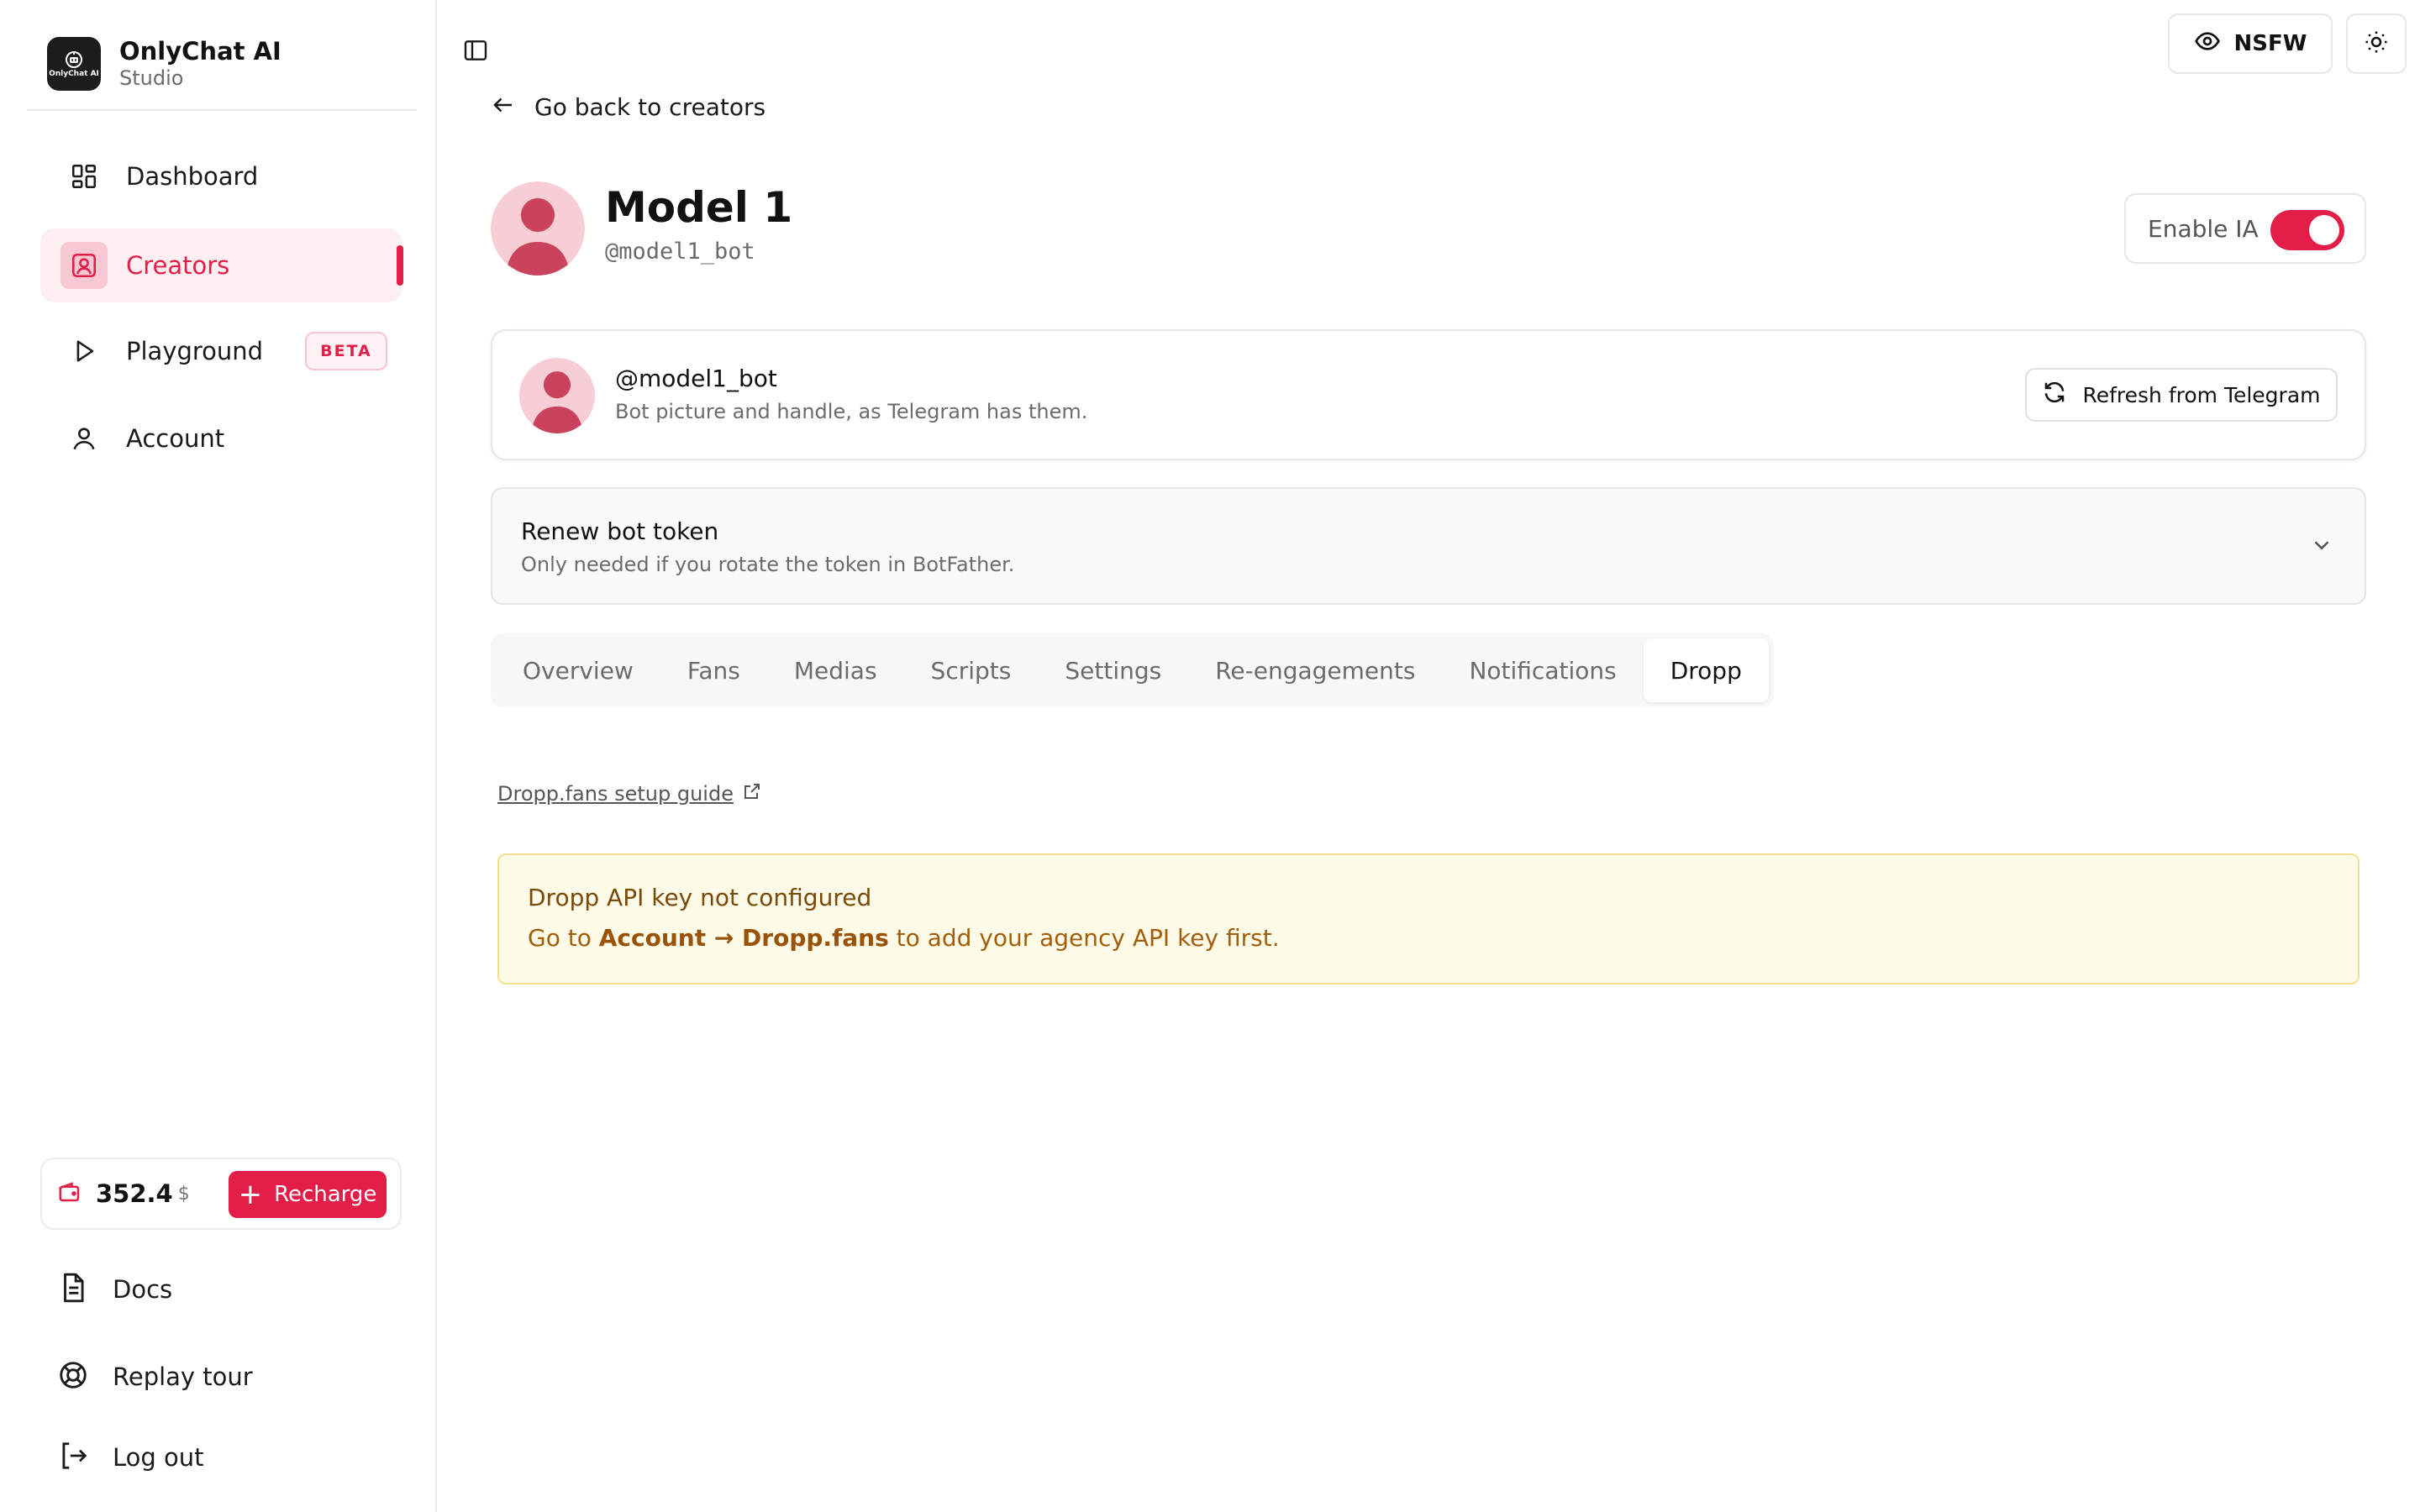 The width and height of the screenshot is (2420, 1512). Describe the element at coordinates (1113, 670) in the screenshot. I see `tab-settings: Settings` at that location.